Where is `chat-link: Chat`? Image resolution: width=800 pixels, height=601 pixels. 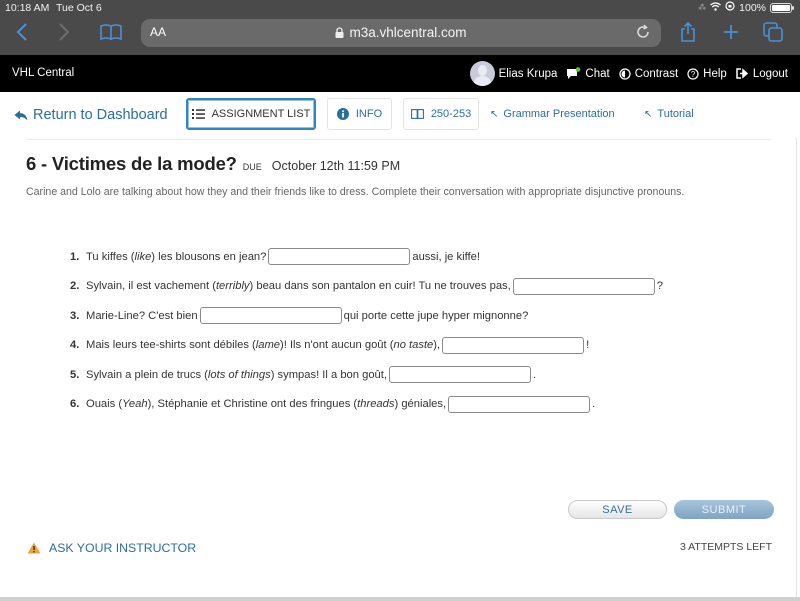 chat-link: Chat is located at coordinates (588, 73).